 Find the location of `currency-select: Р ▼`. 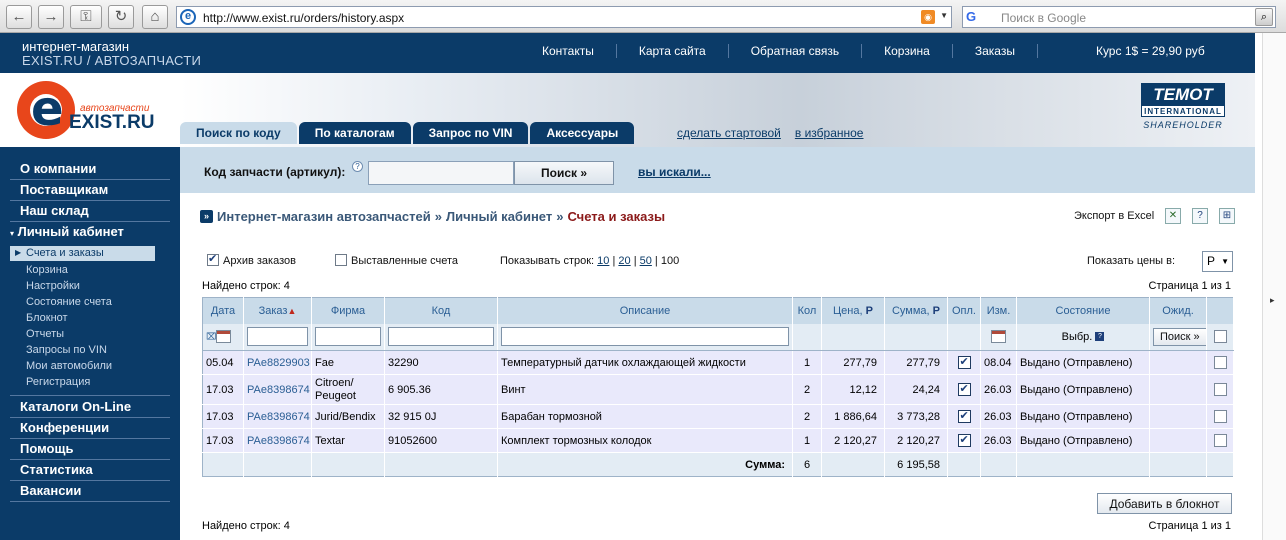

currency-select: Р ▼ is located at coordinates (1217, 261).